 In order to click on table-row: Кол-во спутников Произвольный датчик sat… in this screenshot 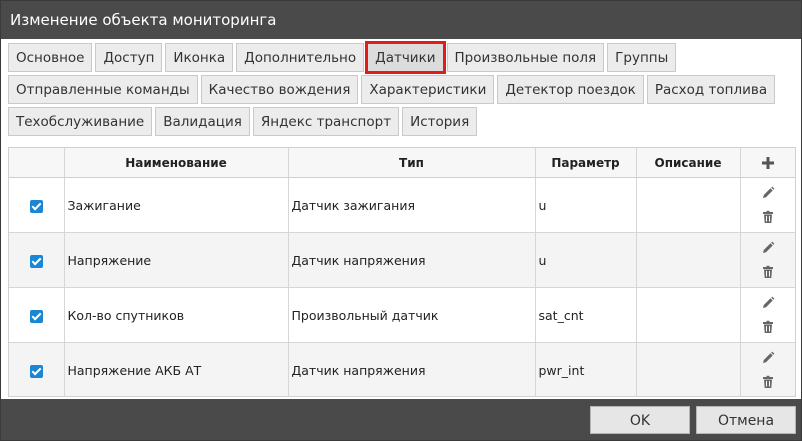, I will do `click(402, 315)`.